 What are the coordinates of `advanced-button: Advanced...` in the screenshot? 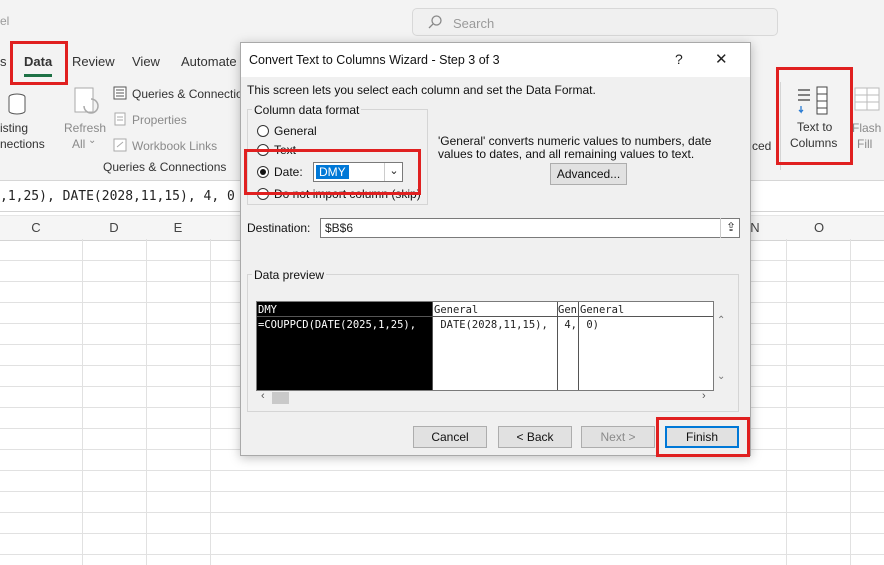 It's located at (588, 174).